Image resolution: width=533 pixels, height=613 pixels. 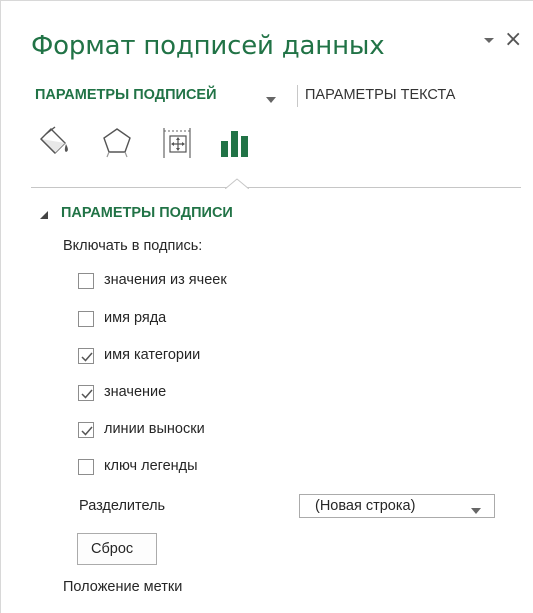 I want to click on size-properties-icon, so click(x=177, y=143).